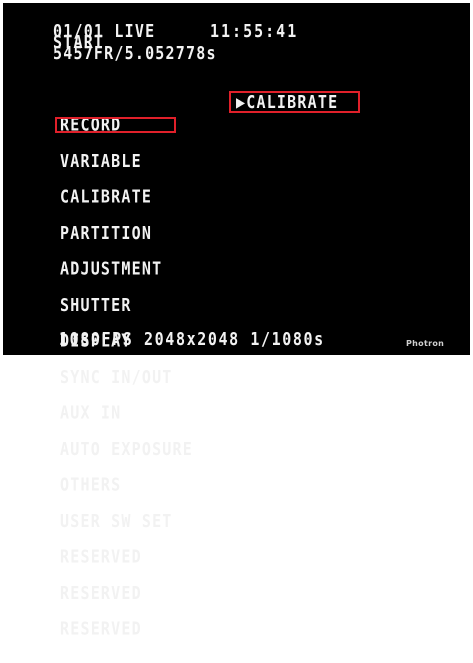 This screenshot has width=473, height=663. I want to click on menu-item-user-sw-set: USER SW SET, so click(126, 520).